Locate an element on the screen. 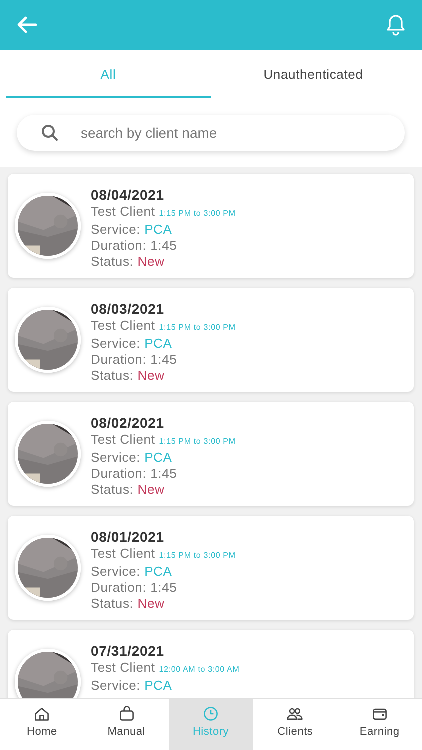 This screenshot has width=422, height=750. visit-date: 08/03/2021 is located at coordinates (128, 309).